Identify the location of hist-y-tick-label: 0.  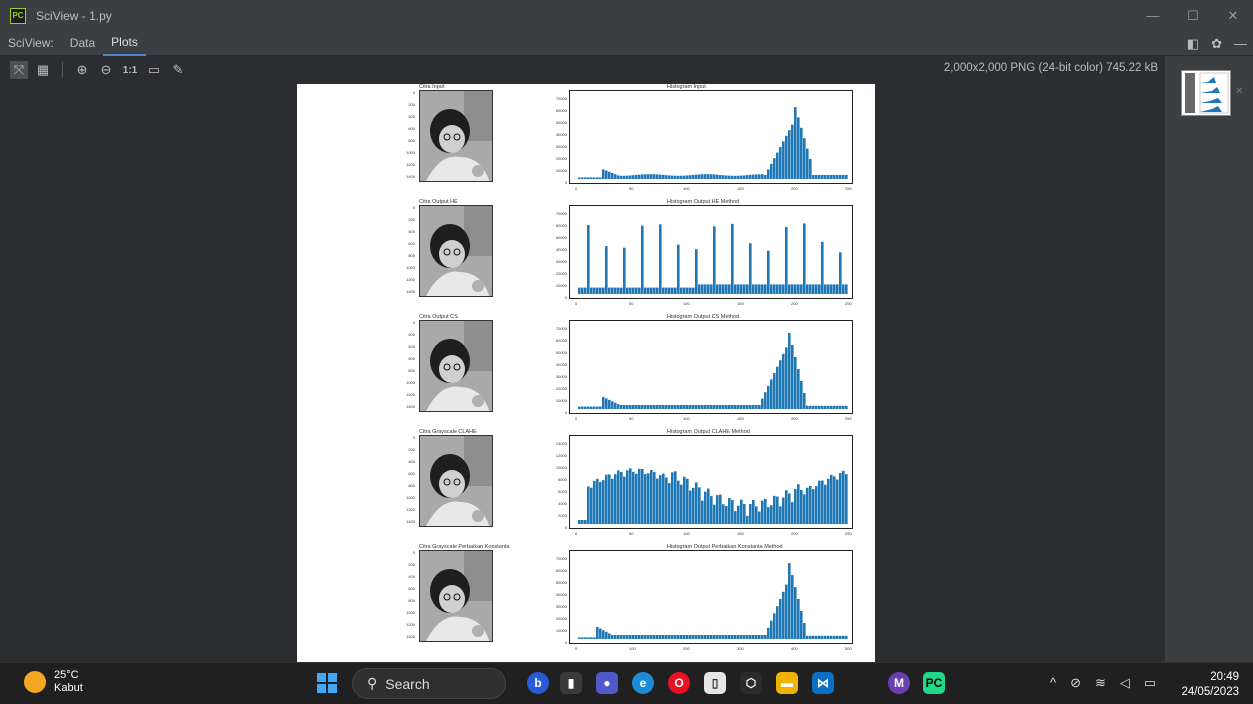
(565, 297).